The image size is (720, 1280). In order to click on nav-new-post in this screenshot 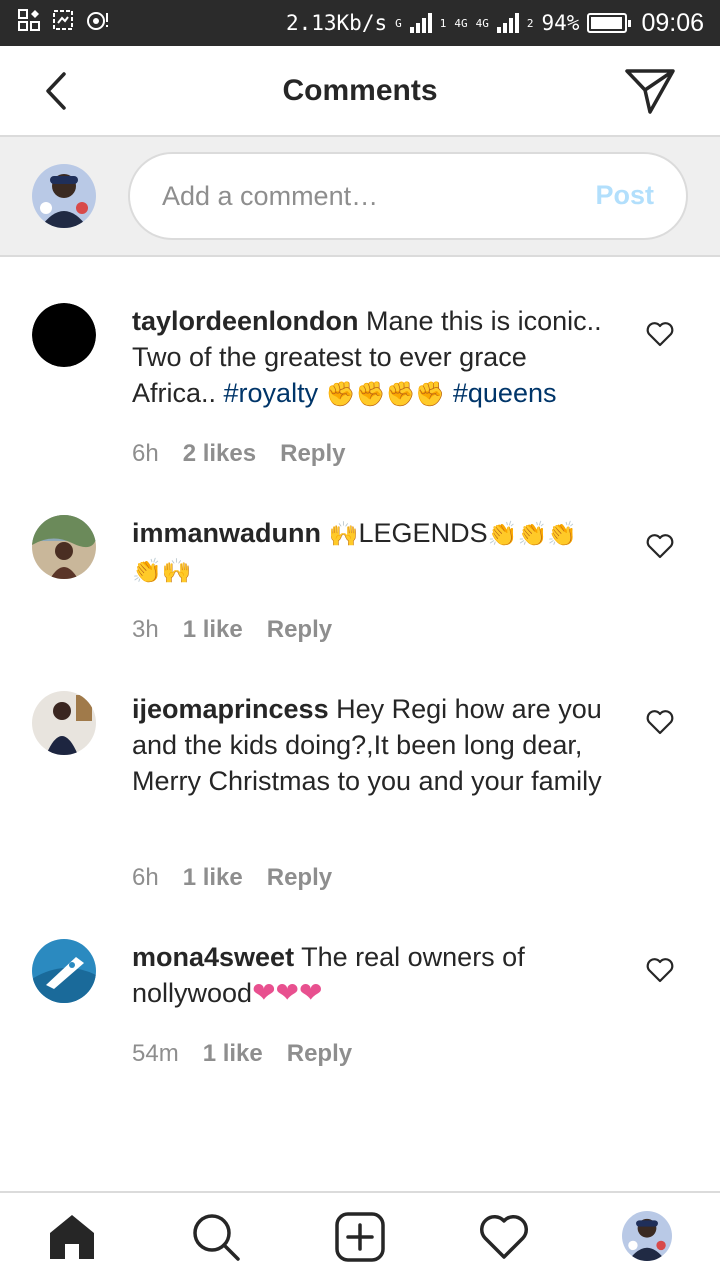, I will do `click(360, 1237)`.